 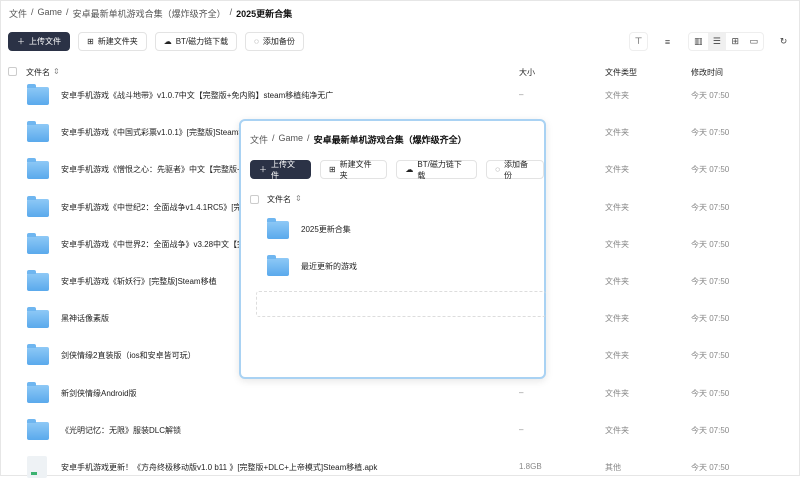 What do you see at coordinates (392, 266) in the screenshot?
I see `dialog-folder-item: 最近更新的游戏` at bounding box center [392, 266].